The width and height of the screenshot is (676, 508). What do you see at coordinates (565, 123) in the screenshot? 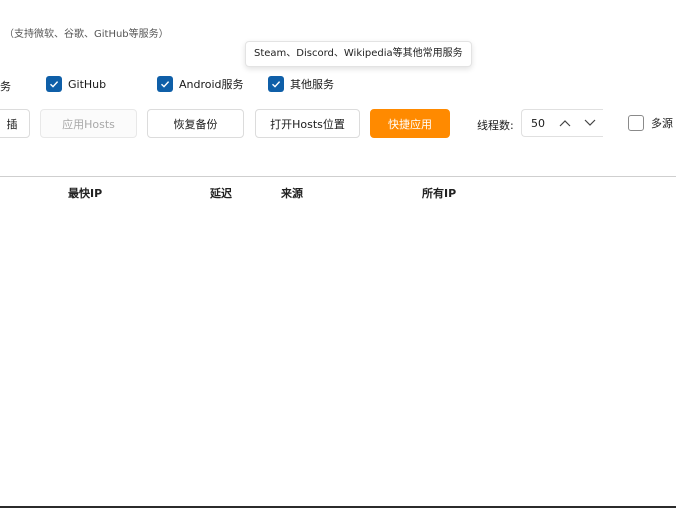
I see `chevron-up-icon` at bounding box center [565, 123].